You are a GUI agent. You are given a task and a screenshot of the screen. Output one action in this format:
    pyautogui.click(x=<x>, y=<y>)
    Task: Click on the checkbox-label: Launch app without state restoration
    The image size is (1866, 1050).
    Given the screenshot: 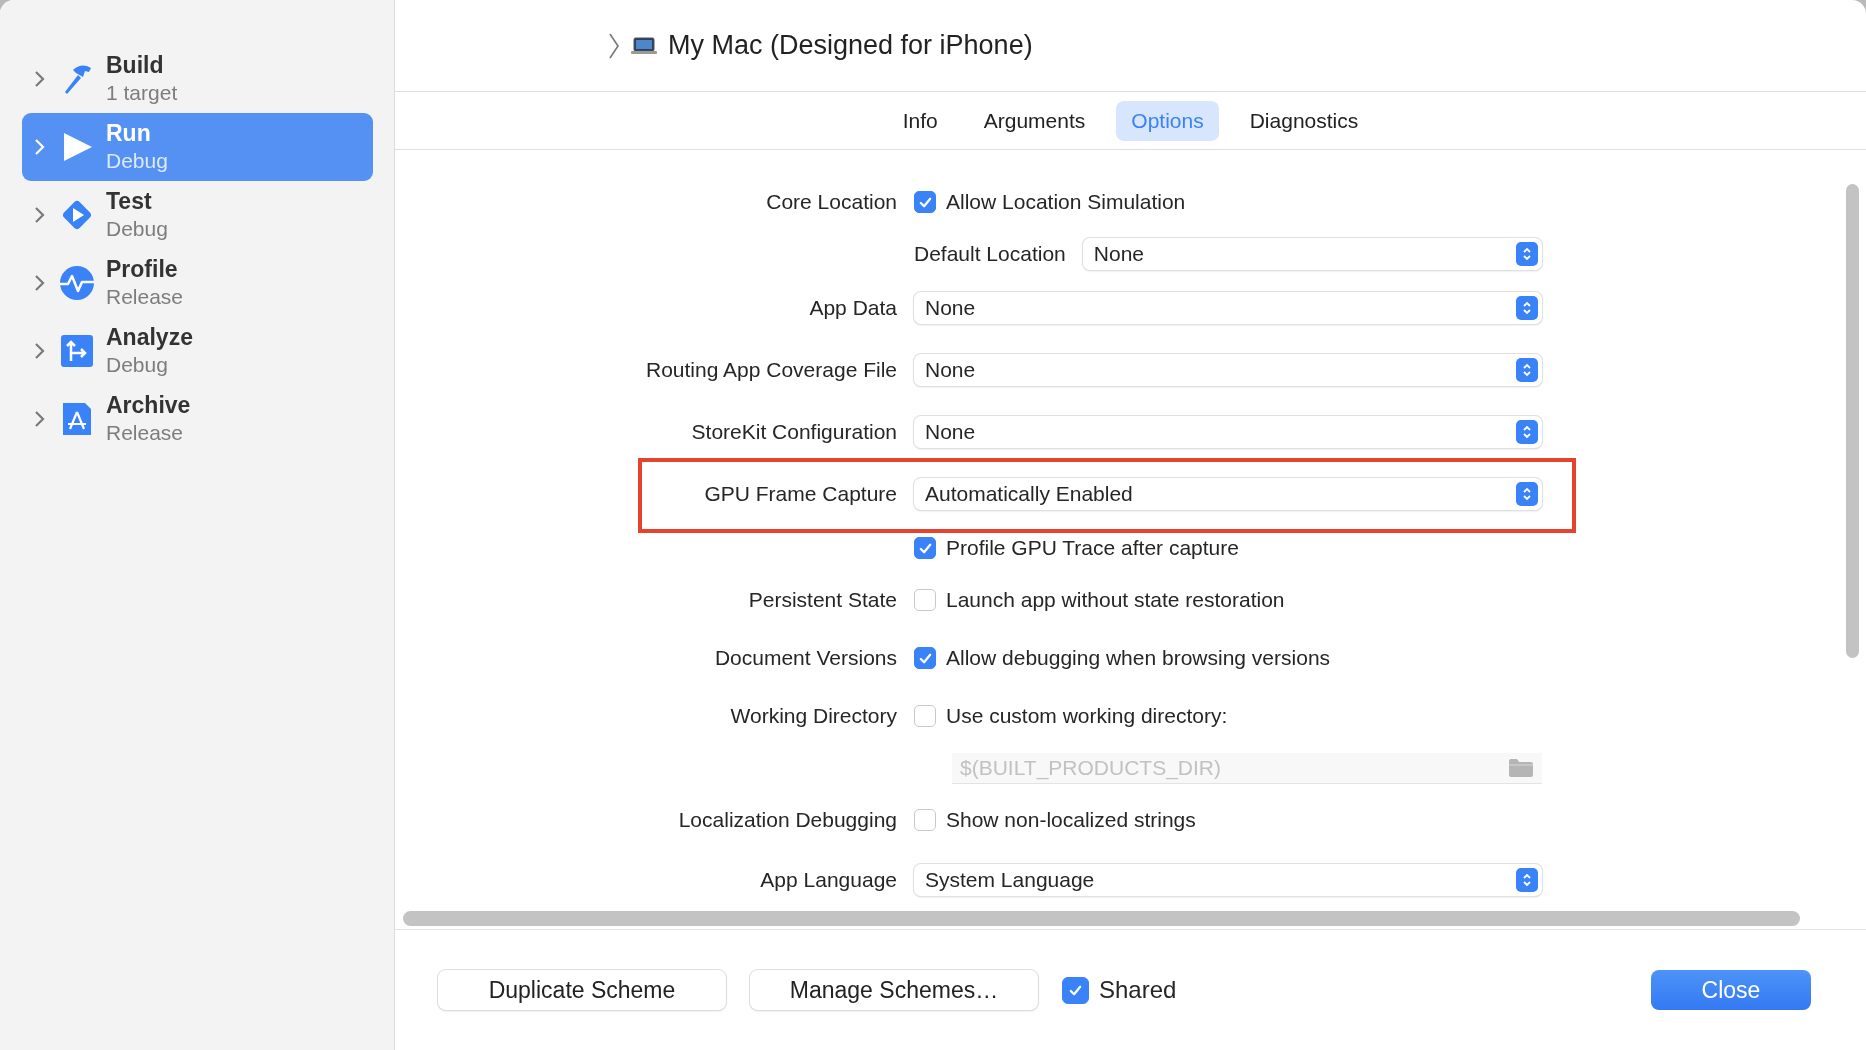 What is the action you would take?
    pyautogui.click(x=1115, y=600)
    